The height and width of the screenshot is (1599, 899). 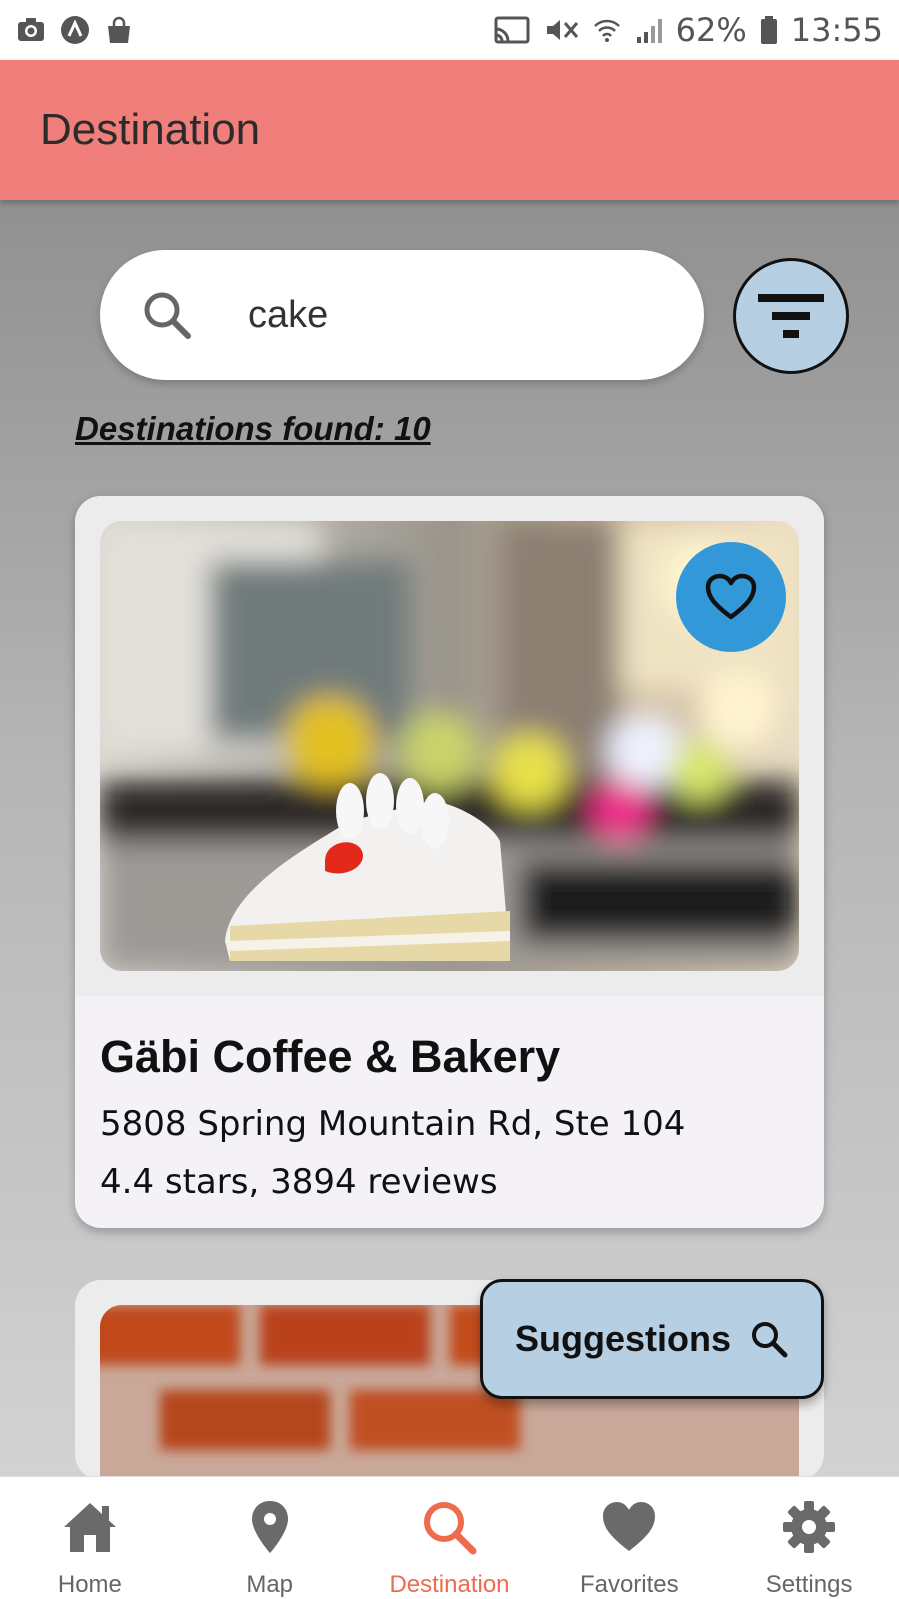 I want to click on wifi-icon, so click(x=606, y=30).